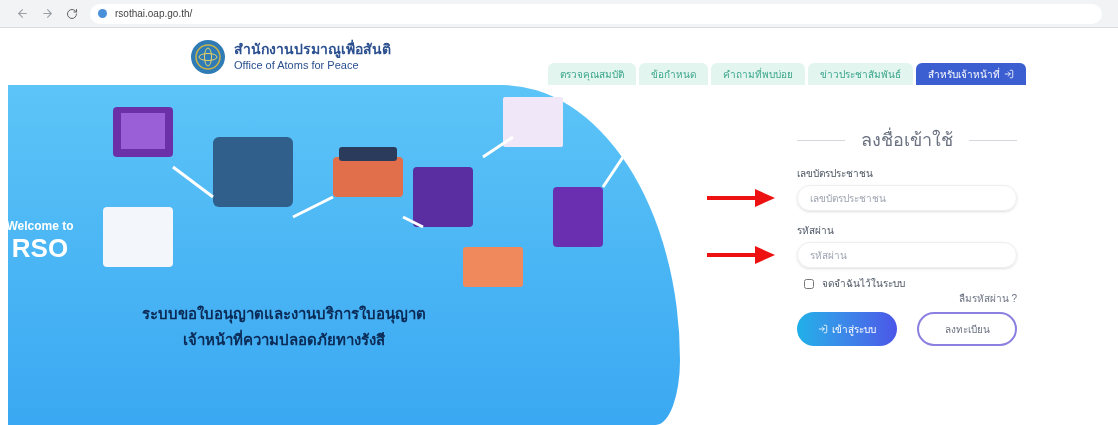 This screenshot has height=425, width=1118. Describe the element at coordinates (673, 74) in the screenshot. I see `nav-tab: ข้อกำหนด` at that location.